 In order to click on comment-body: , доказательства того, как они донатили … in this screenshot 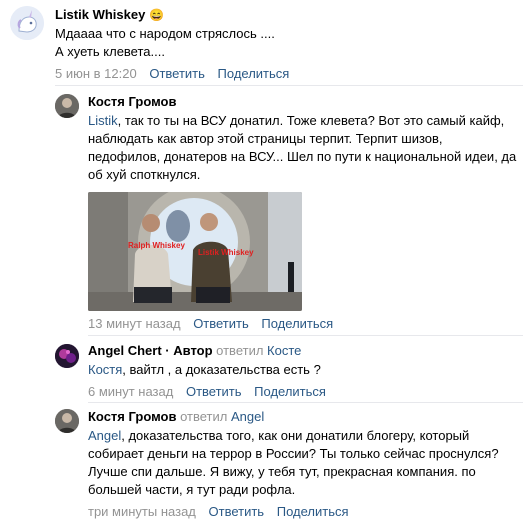, I will do `click(293, 462)`.